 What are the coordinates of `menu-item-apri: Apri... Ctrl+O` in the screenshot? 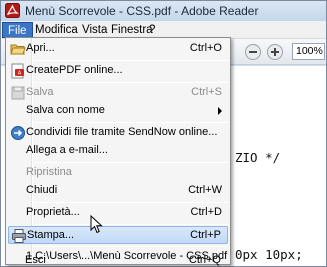 It's located at (118, 49).